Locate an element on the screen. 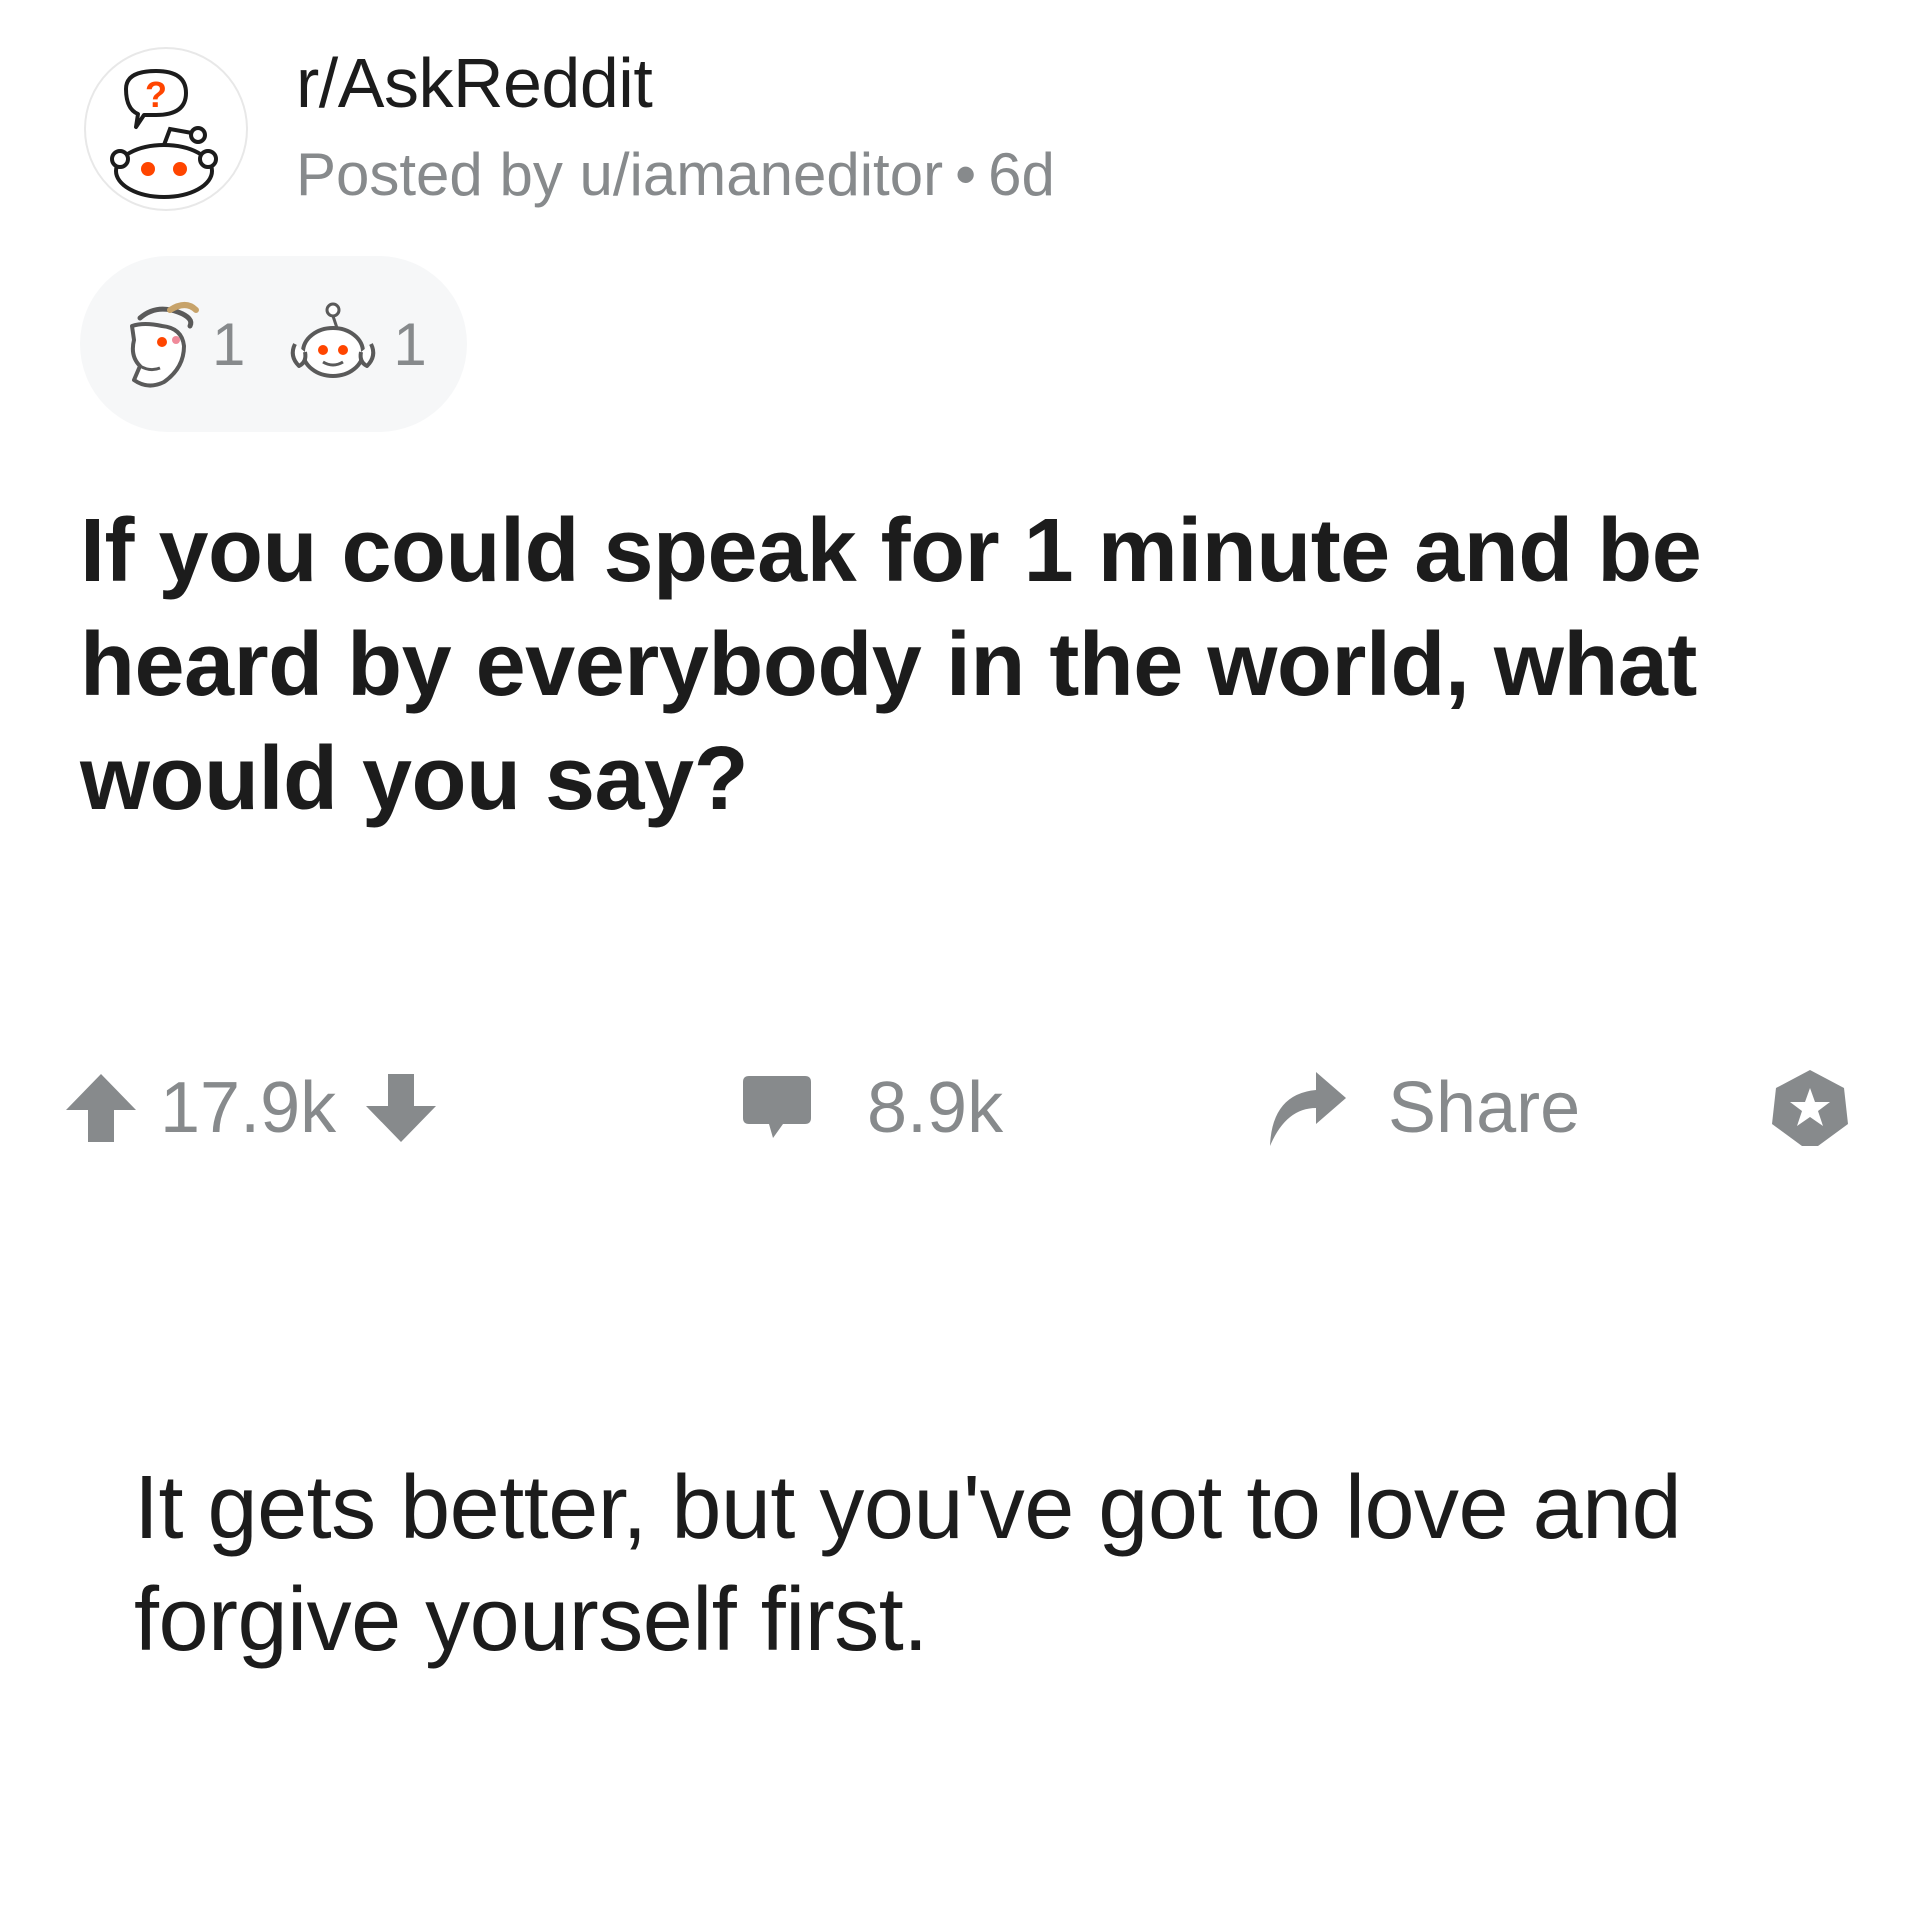 The image size is (1920, 1920). wholesome-snoo-award-icon is located at coordinates (333, 340).